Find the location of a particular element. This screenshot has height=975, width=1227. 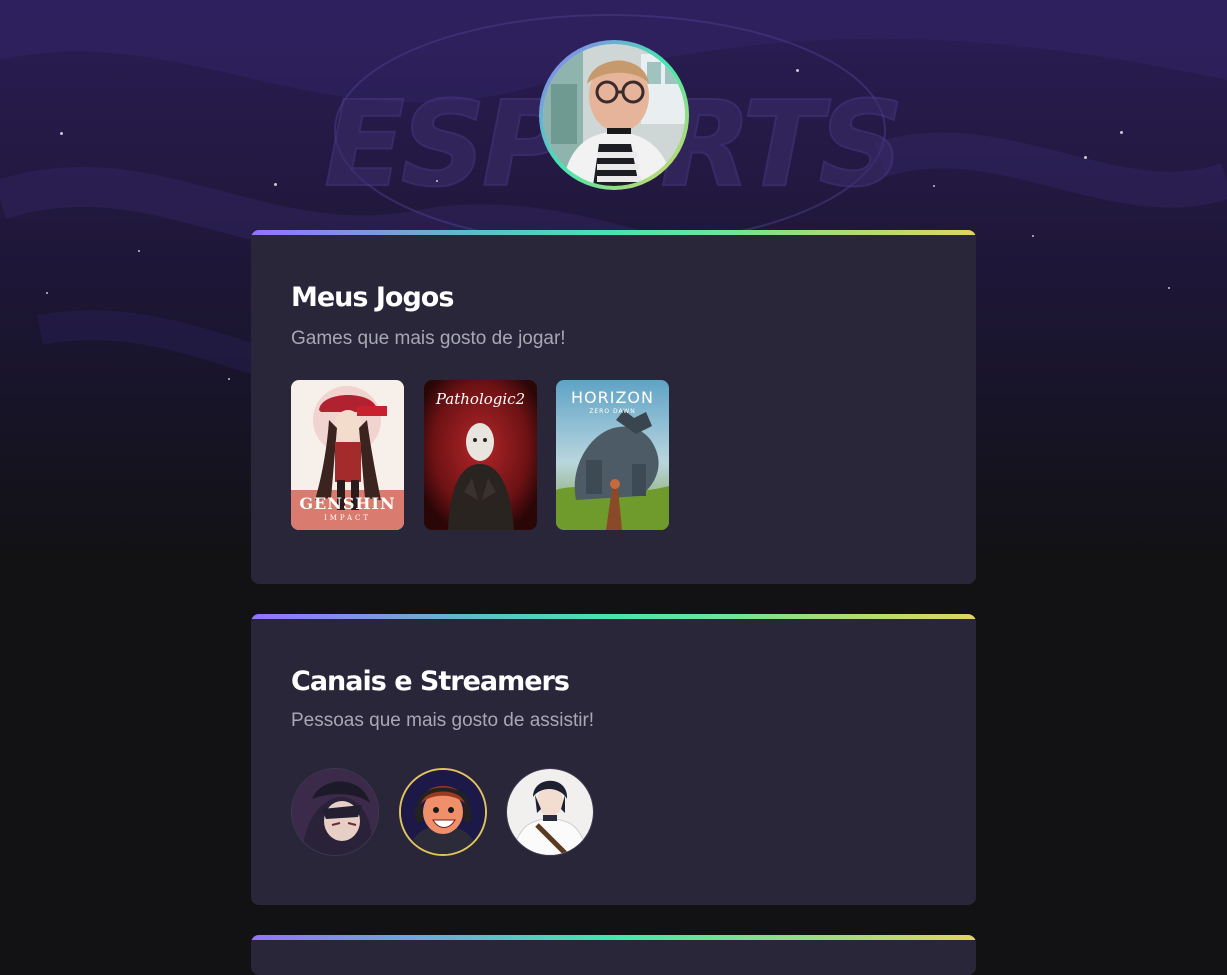

streamer-3-avatar is located at coordinates (550, 812).